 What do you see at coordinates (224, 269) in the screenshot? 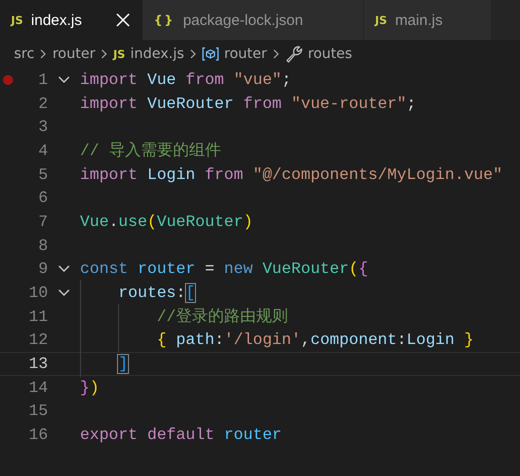
I see `code-line: const router = new VueRouter({` at bounding box center [224, 269].